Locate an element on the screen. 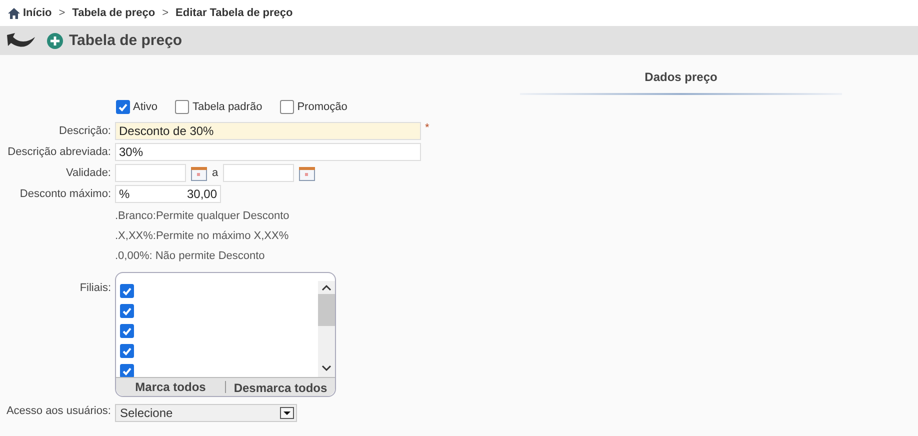  range-separator: a is located at coordinates (215, 173).